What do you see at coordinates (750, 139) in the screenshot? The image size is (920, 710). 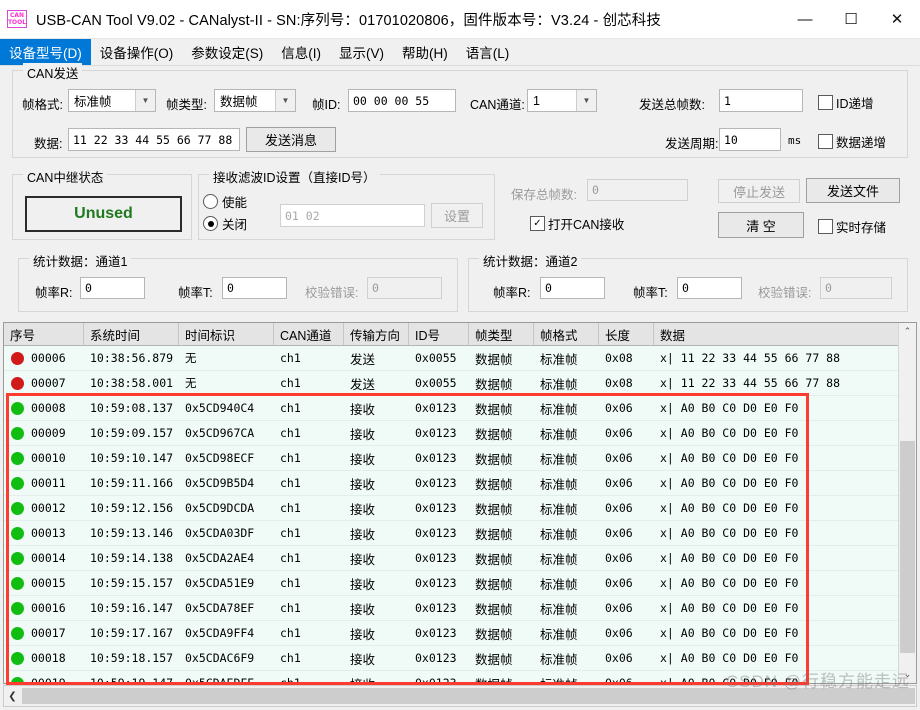 I see `send-period-input: 10` at bounding box center [750, 139].